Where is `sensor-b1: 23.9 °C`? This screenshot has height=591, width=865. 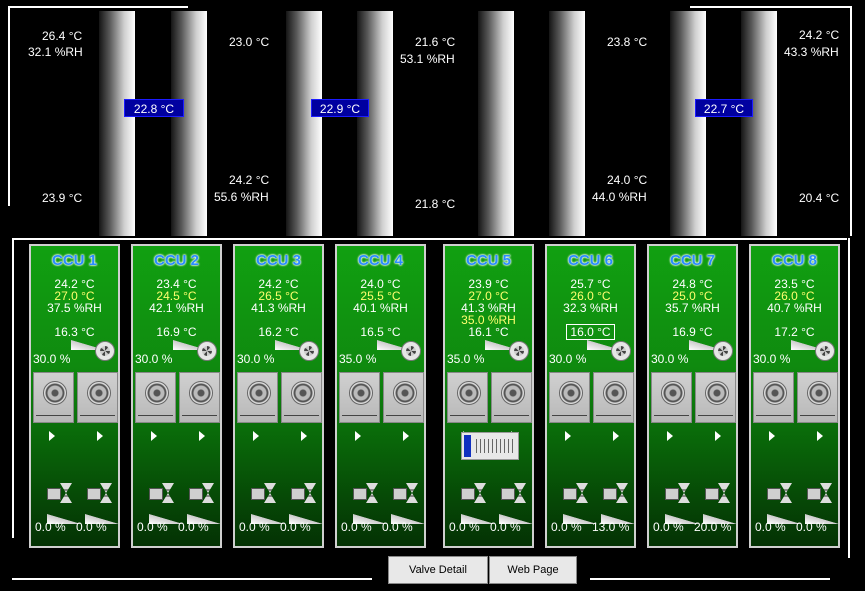 sensor-b1: 23.9 °C is located at coordinates (62, 198).